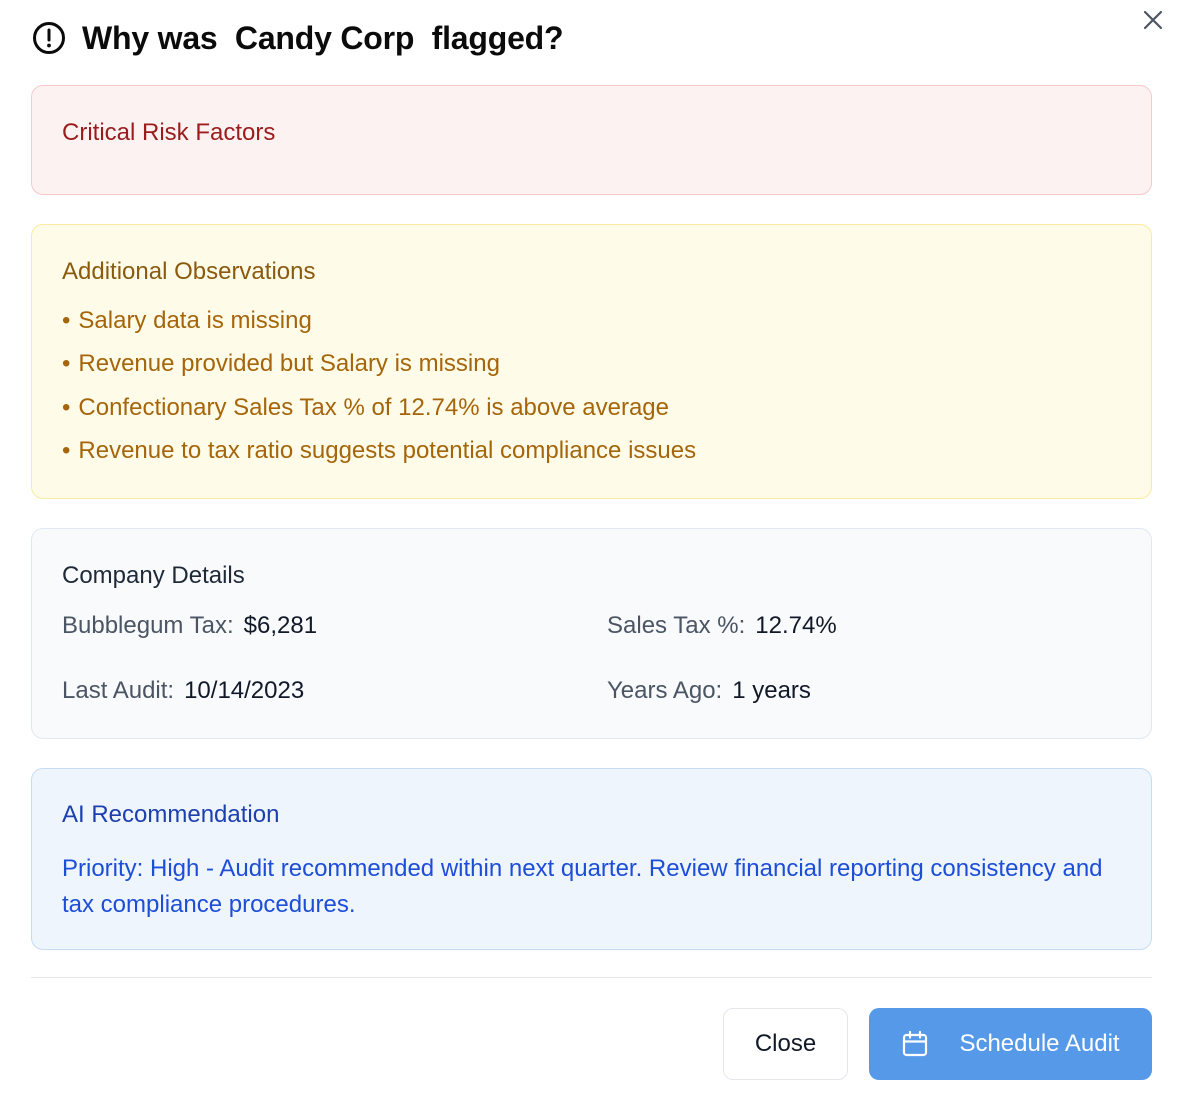 This screenshot has height=1098, width=1180. Describe the element at coordinates (118, 690) in the screenshot. I see `detail-label: Last Audit:` at that location.